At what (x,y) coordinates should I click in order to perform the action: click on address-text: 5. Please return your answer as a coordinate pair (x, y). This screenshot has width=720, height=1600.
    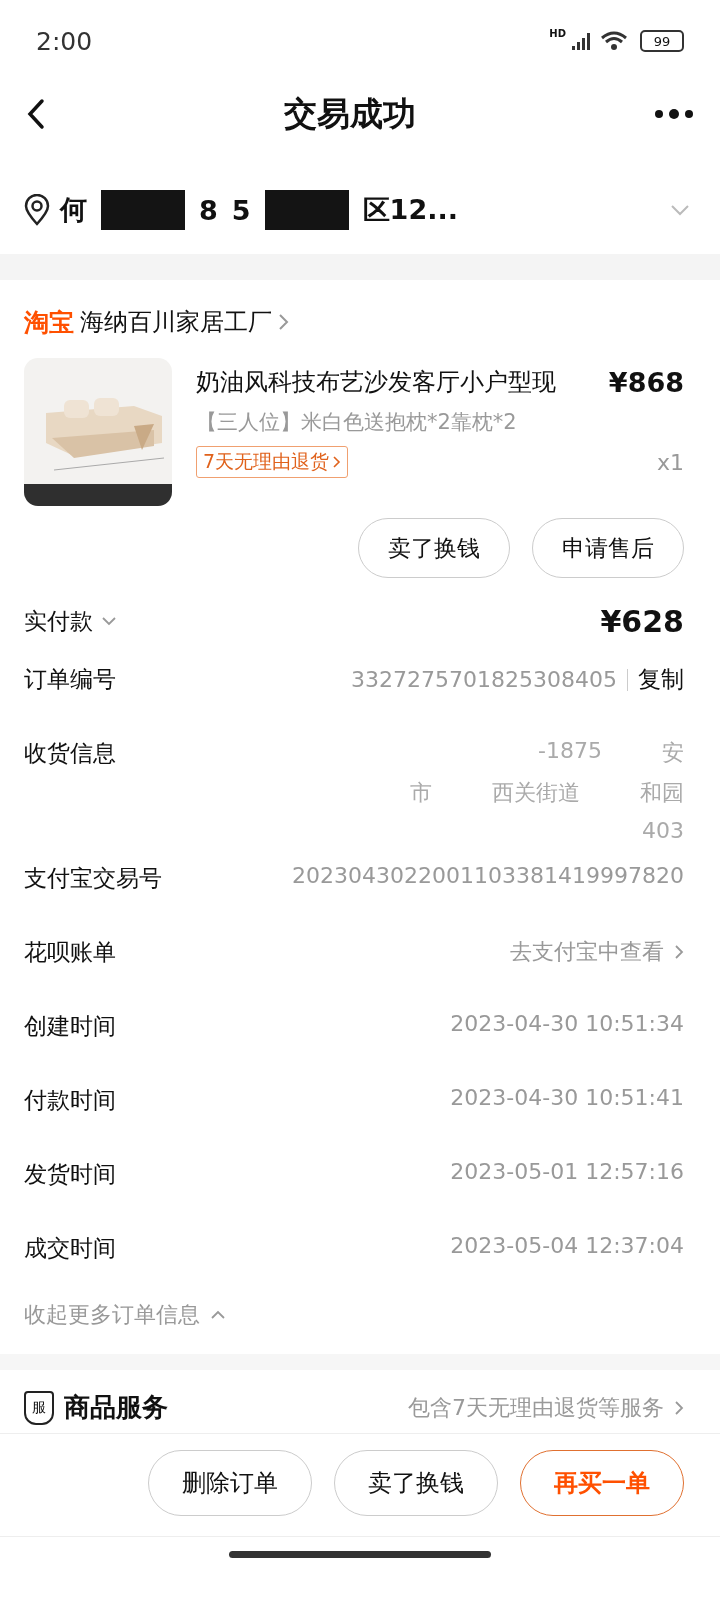
    Looking at the image, I should click on (241, 210).